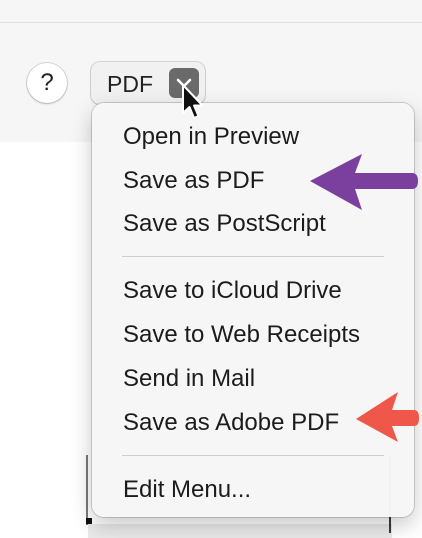 This screenshot has height=538, width=422. Describe the element at coordinates (364, 182) in the screenshot. I see `purple-arrow-annotation` at that location.